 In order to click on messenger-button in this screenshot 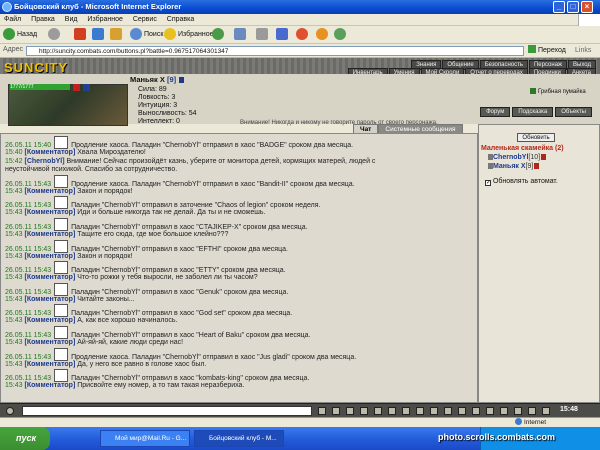, I will do `click(303, 35)`.